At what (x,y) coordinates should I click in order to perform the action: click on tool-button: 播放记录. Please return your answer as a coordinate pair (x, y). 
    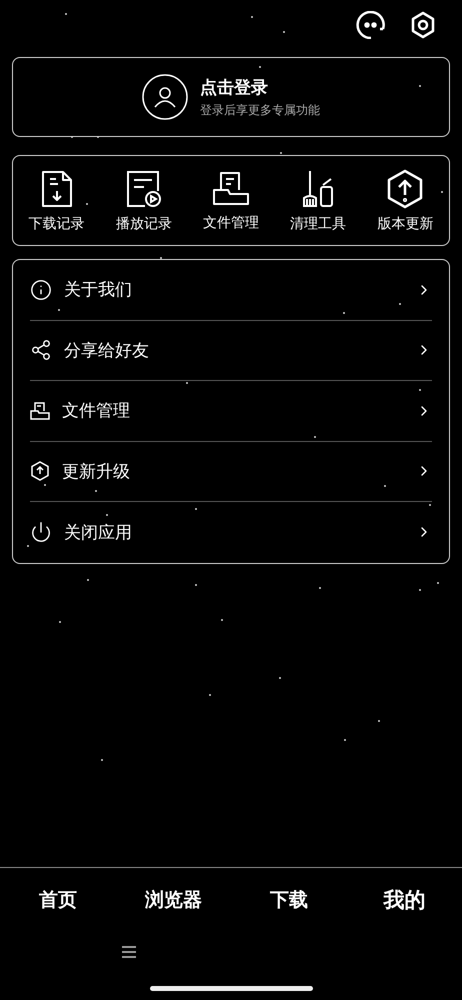
    Looking at the image, I should click on (144, 200).